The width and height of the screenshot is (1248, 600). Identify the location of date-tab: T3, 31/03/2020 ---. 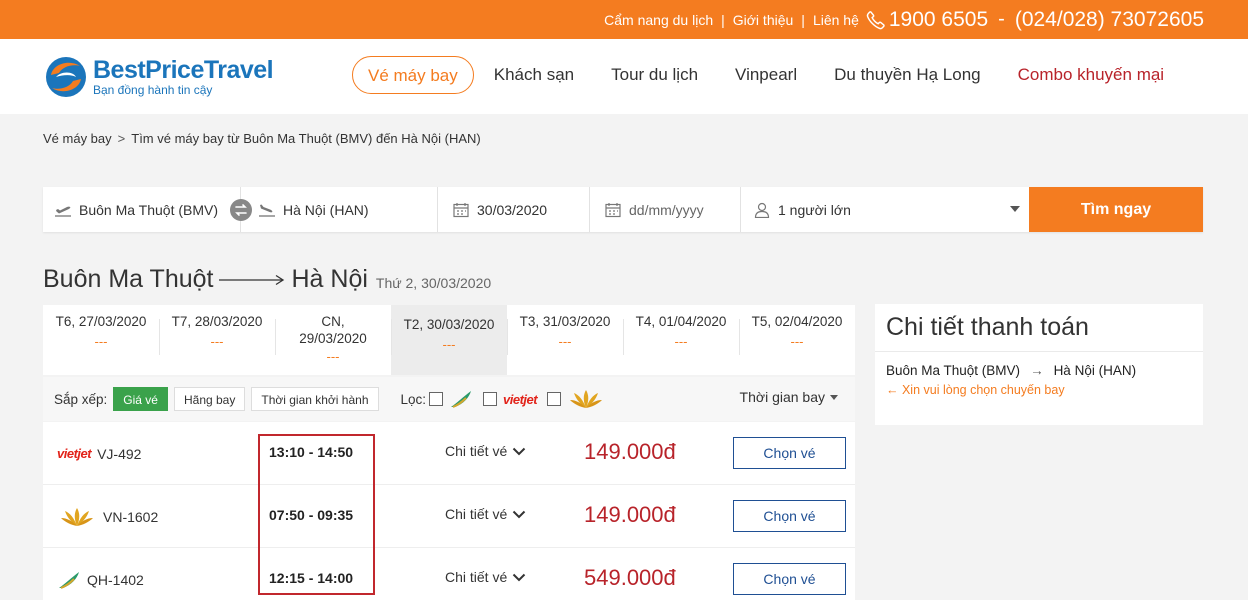
(565, 340).